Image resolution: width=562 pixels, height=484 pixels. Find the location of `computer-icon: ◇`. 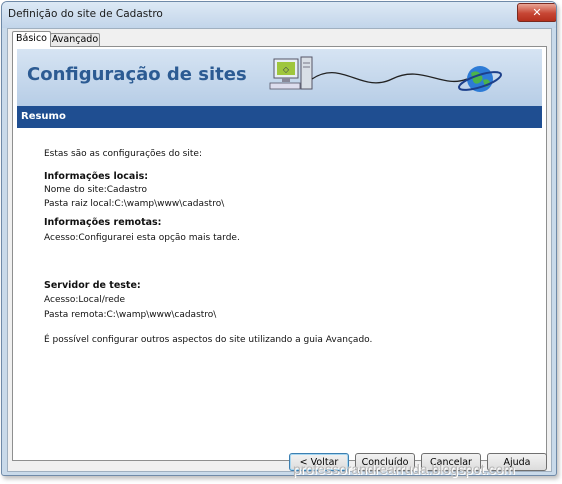

computer-icon: ◇ is located at coordinates (291, 73).